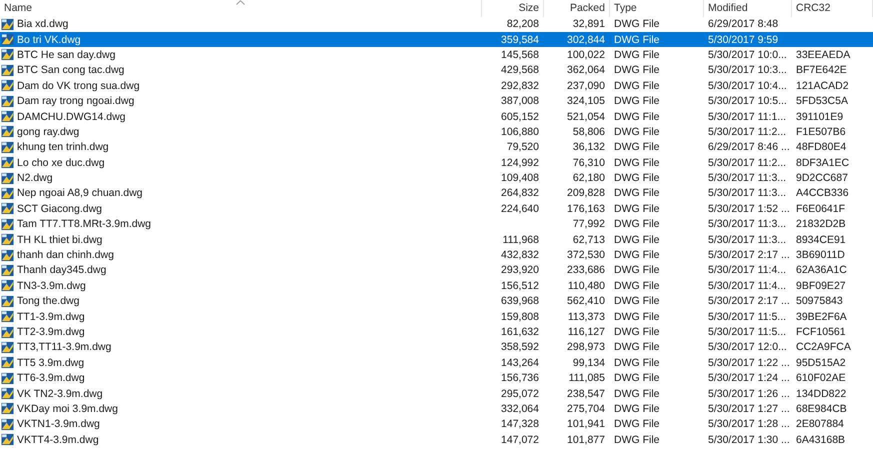 The width and height of the screenshot is (873, 455). I want to click on table-cell: 176,163, so click(586, 208).